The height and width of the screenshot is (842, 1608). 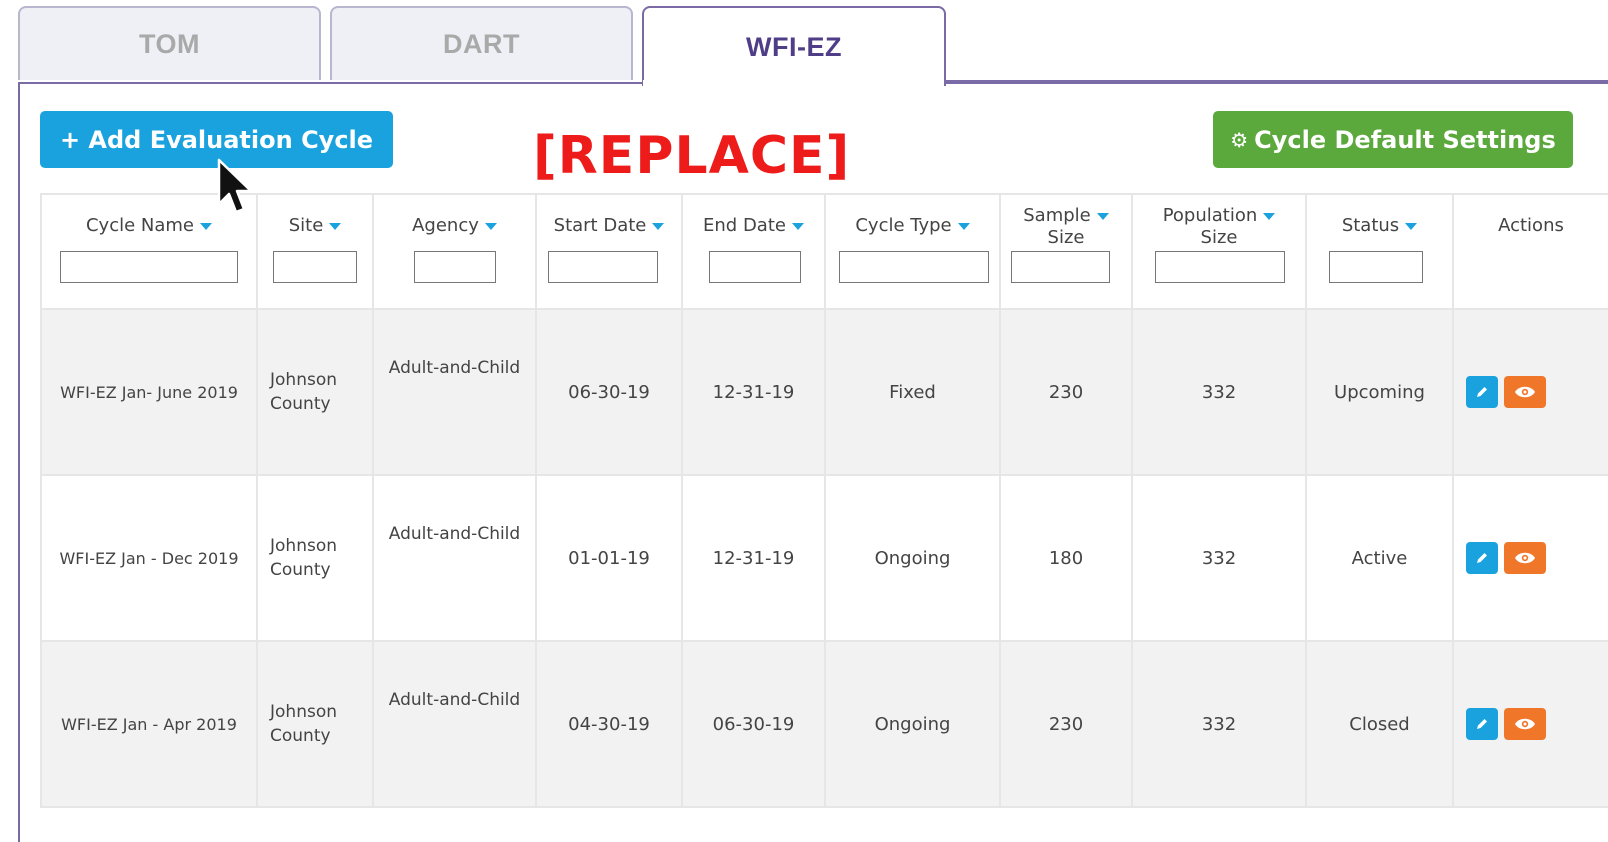 I want to click on header-population-size: Population Size, so click(x=1219, y=251).